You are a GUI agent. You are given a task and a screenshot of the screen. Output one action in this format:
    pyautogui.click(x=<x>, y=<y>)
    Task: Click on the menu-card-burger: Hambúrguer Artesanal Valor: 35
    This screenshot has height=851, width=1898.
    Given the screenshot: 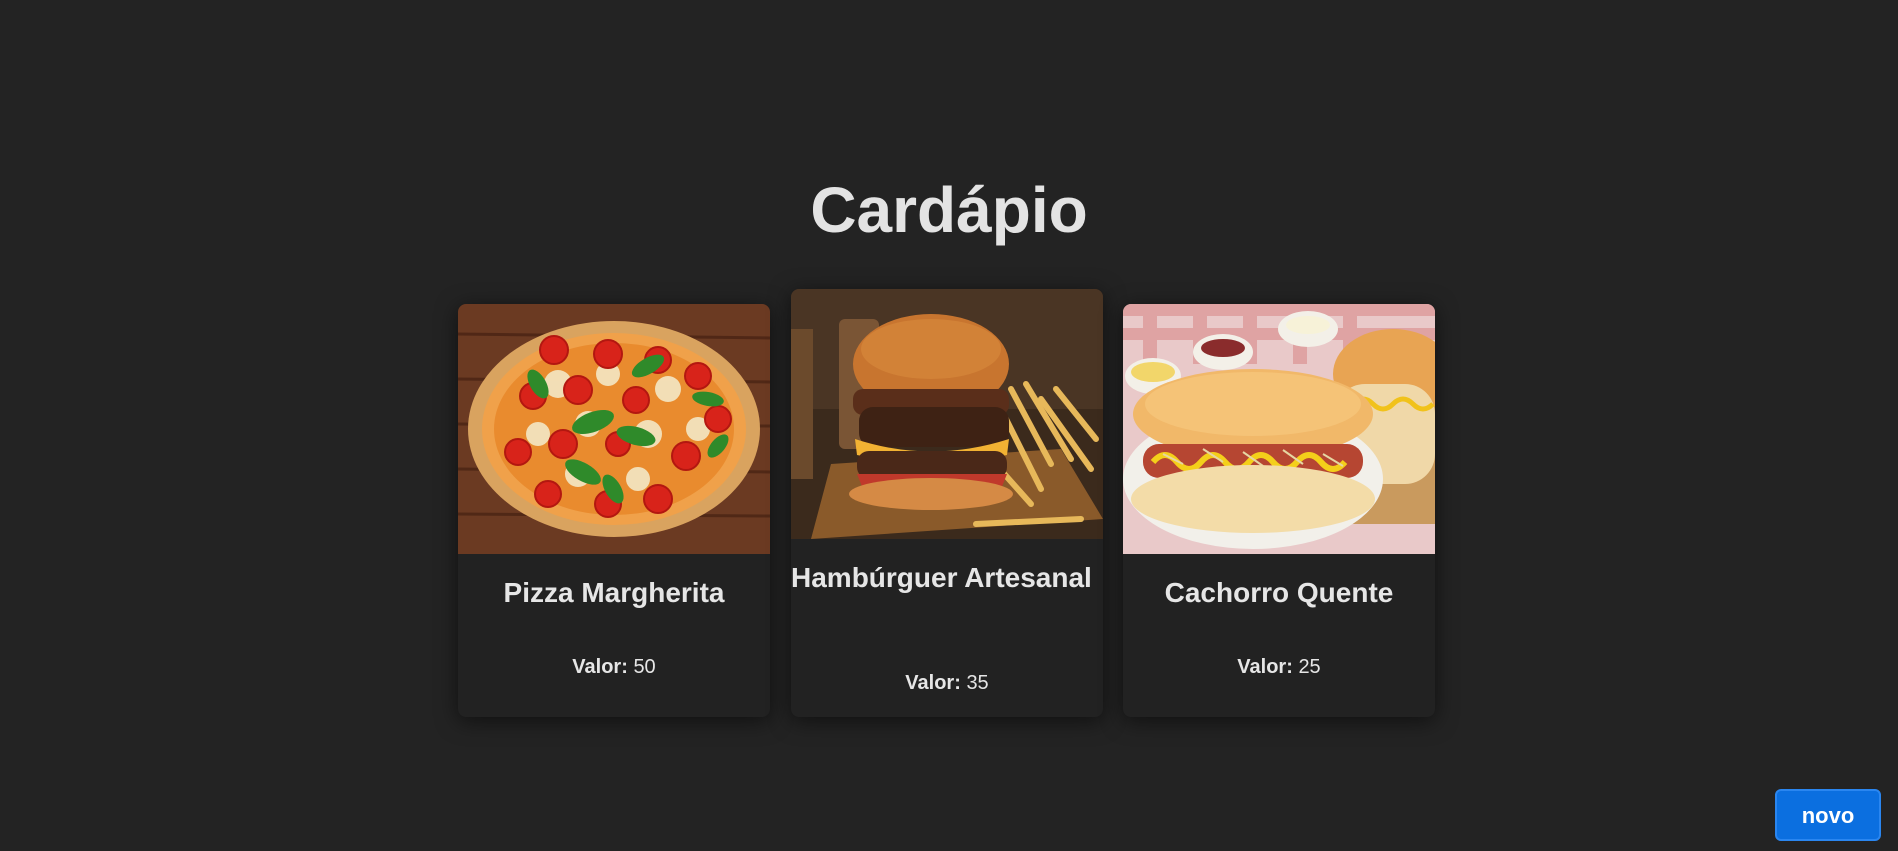 What is the action you would take?
    pyautogui.click(x=947, y=503)
    